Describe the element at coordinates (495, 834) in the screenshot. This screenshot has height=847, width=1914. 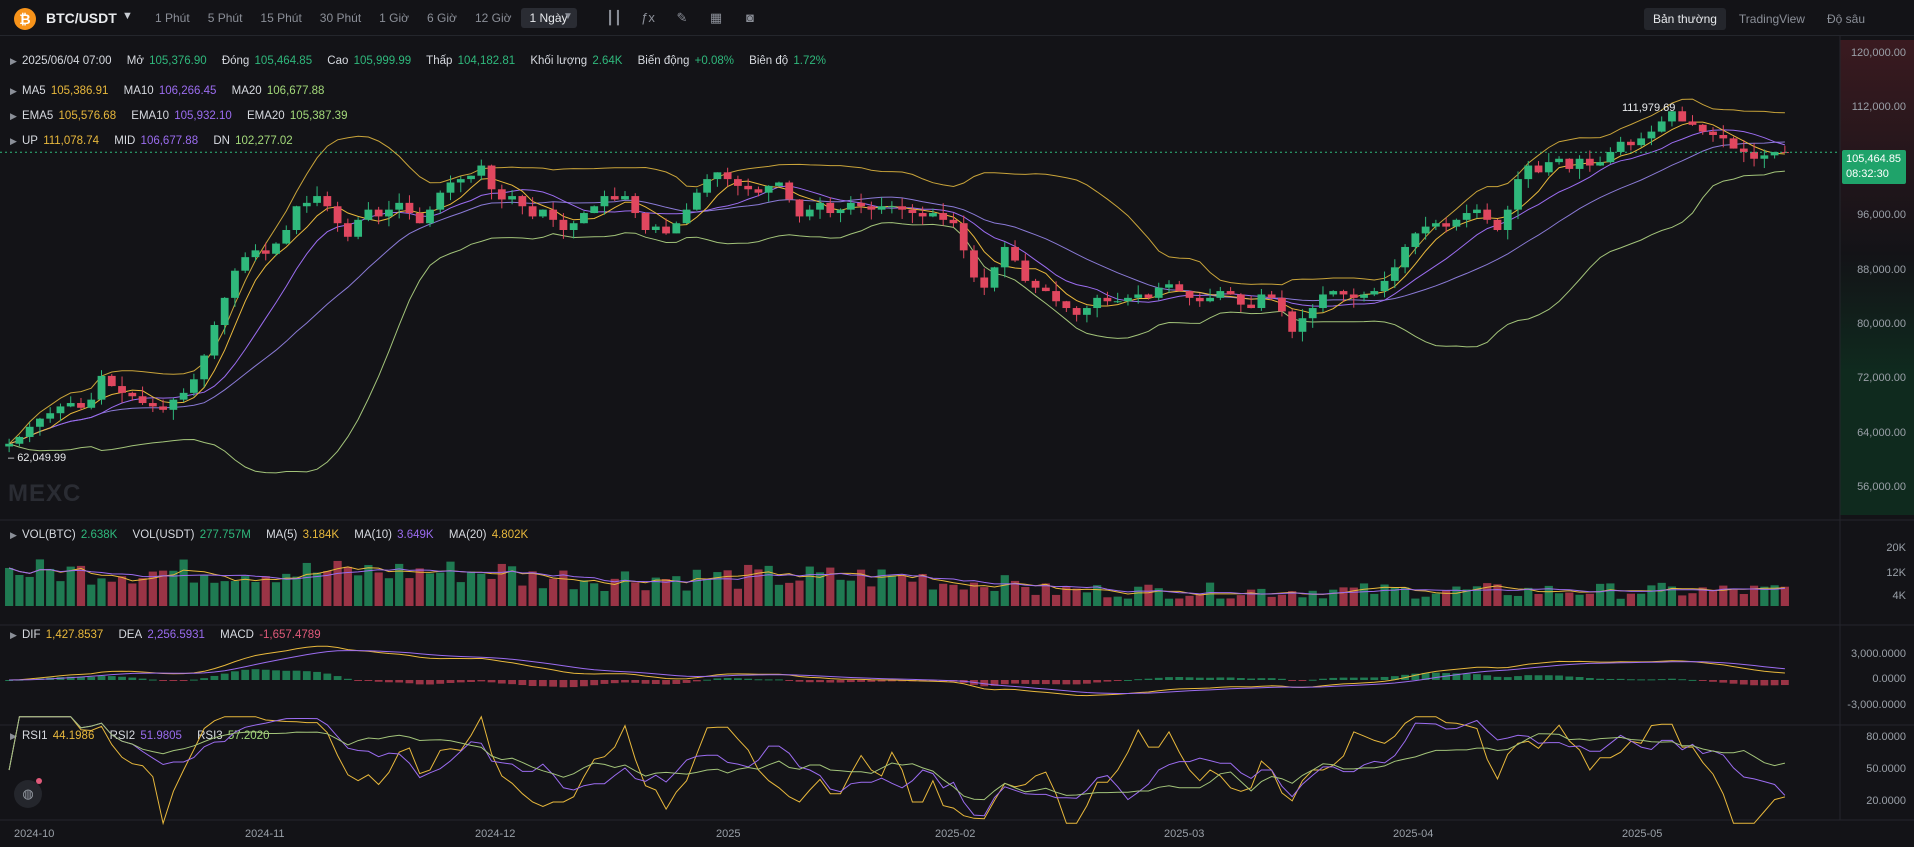
I see `time-axis-label: 2024-12` at that location.